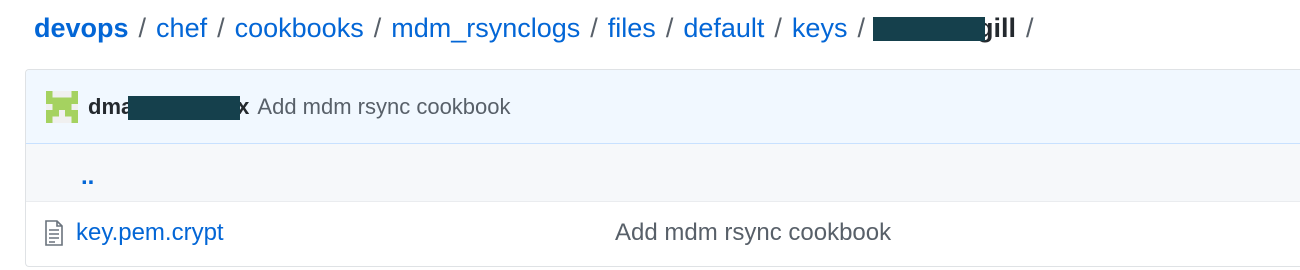 The height and width of the screenshot is (270, 1300). I want to click on file-commit-message-link: Add mdm rsync cookbook, so click(753, 233).